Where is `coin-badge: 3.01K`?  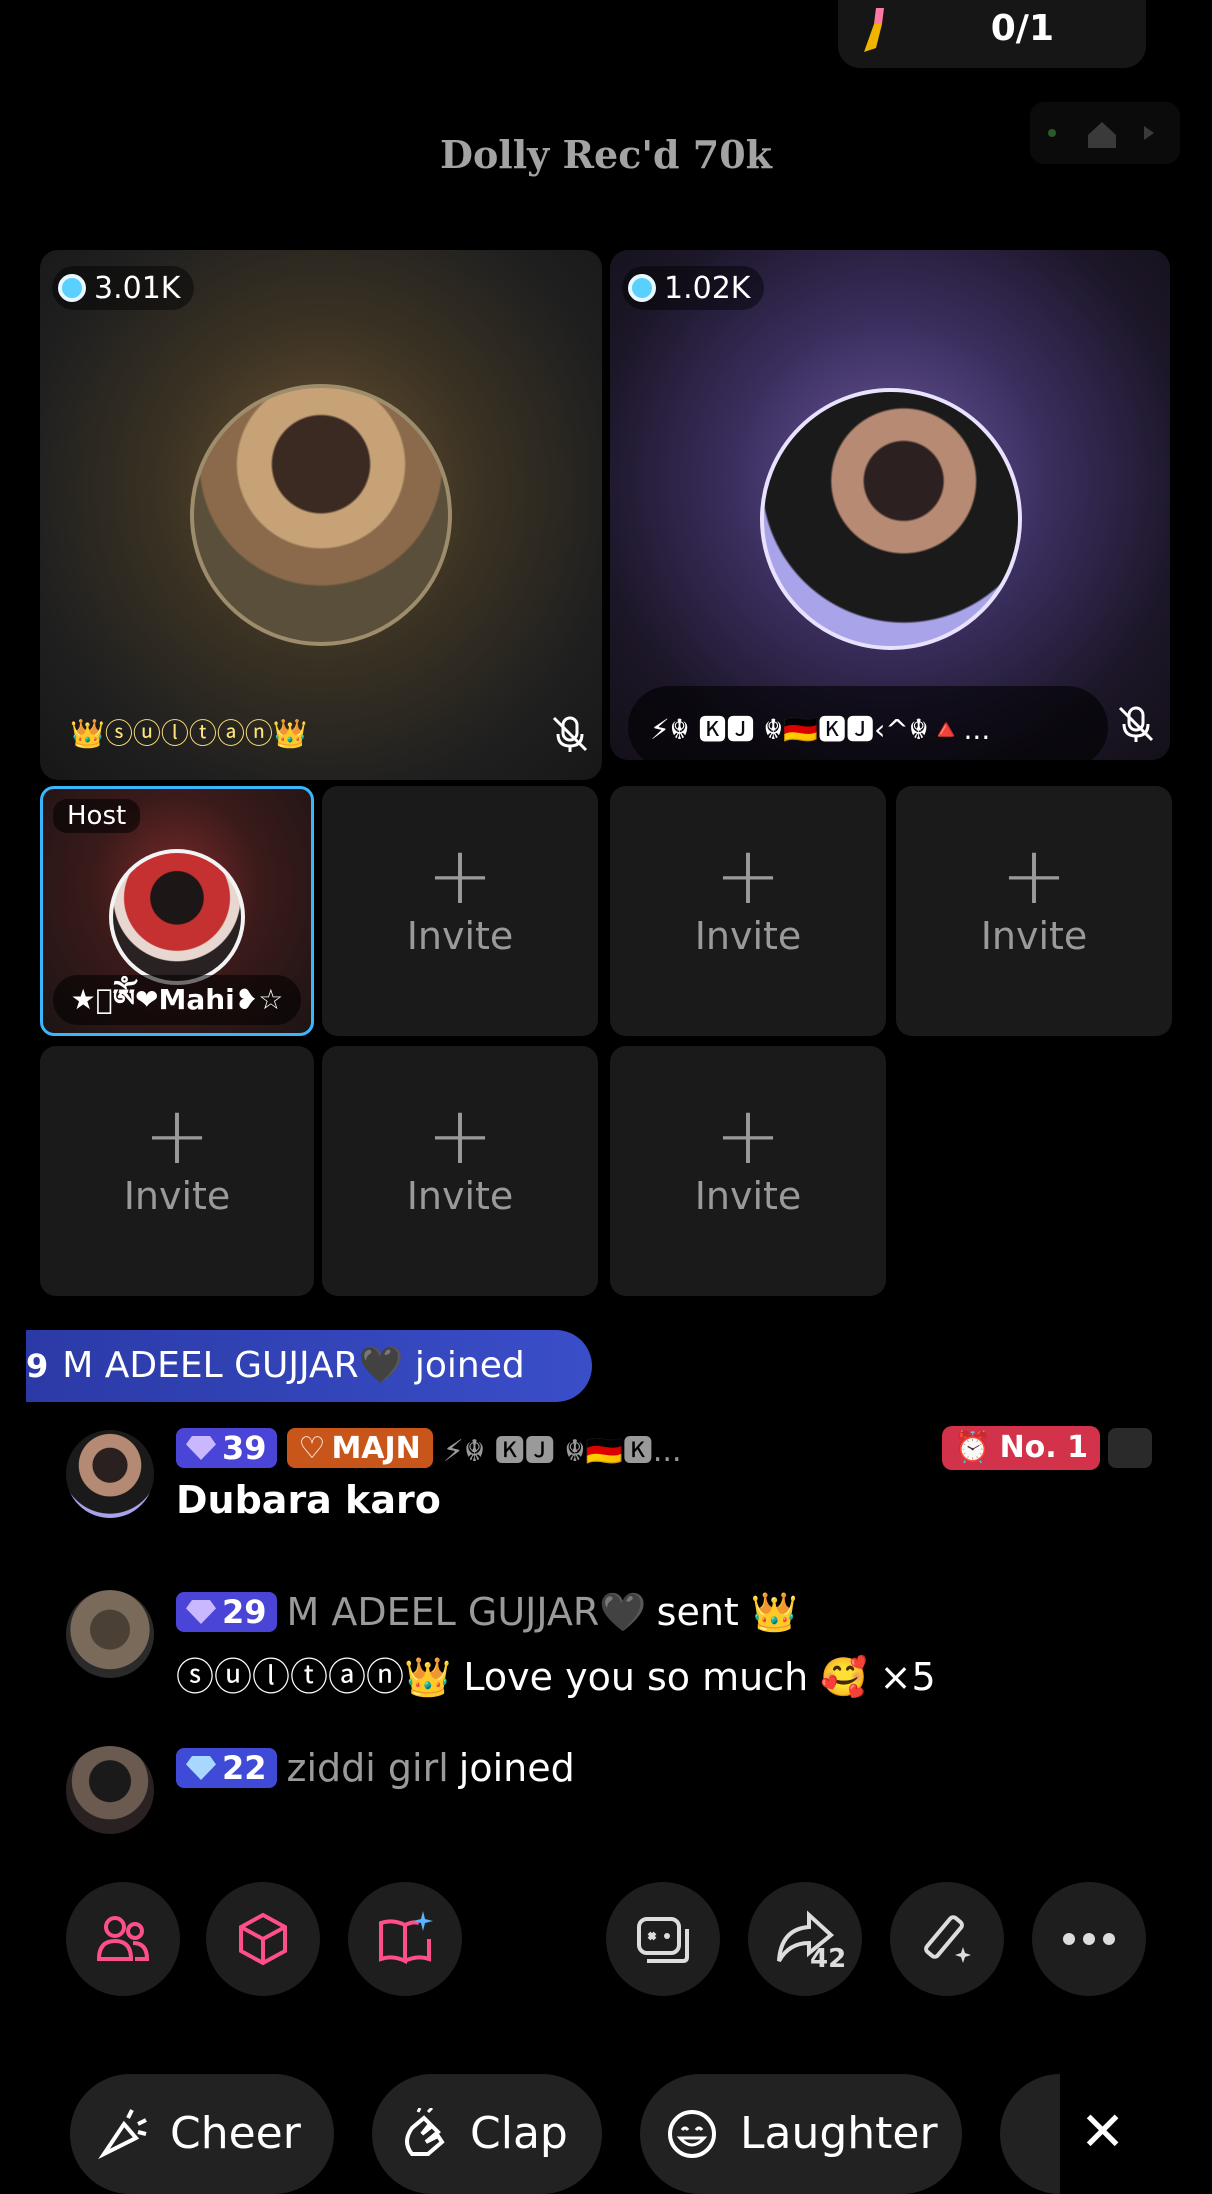
coin-badge: 3.01K is located at coordinates (123, 288).